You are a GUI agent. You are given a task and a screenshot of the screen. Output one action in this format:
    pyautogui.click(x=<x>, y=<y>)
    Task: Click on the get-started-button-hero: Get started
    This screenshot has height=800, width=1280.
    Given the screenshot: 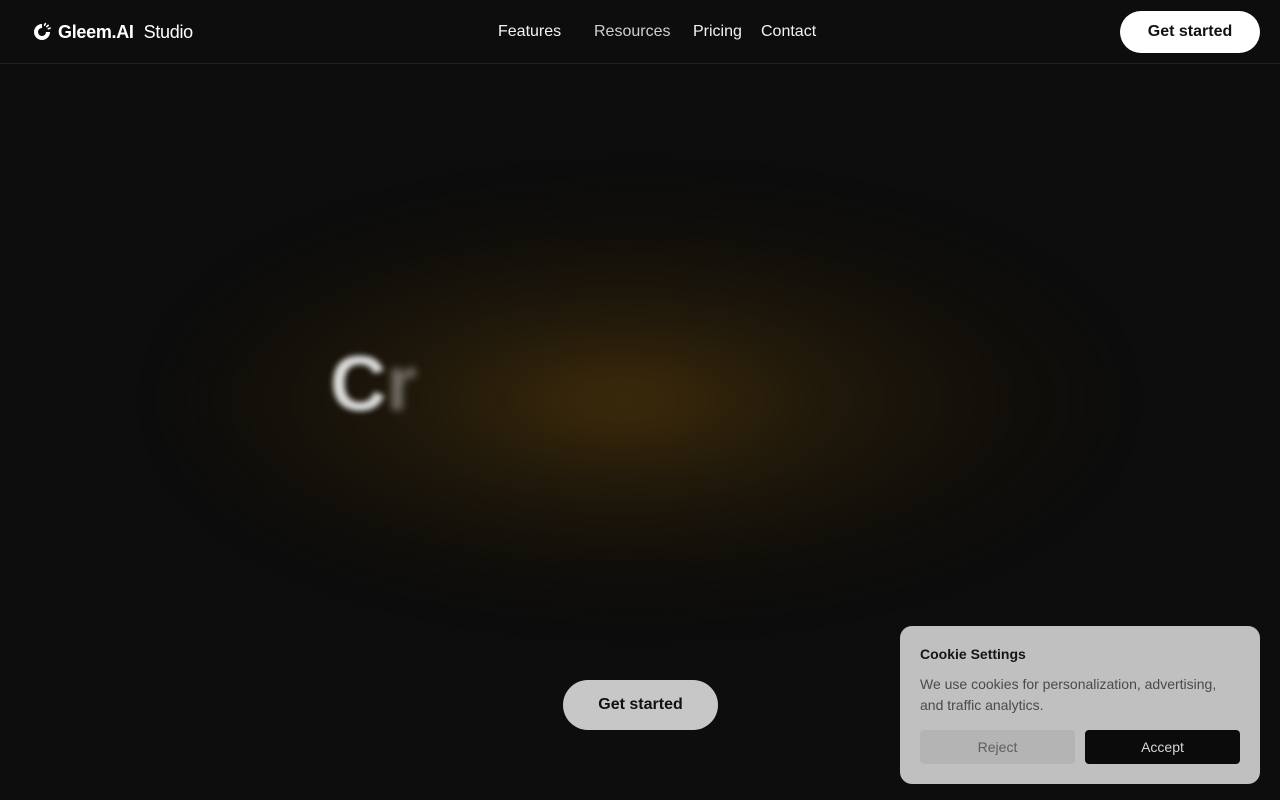 What is the action you would take?
    pyautogui.click(x=640, y=705)
    